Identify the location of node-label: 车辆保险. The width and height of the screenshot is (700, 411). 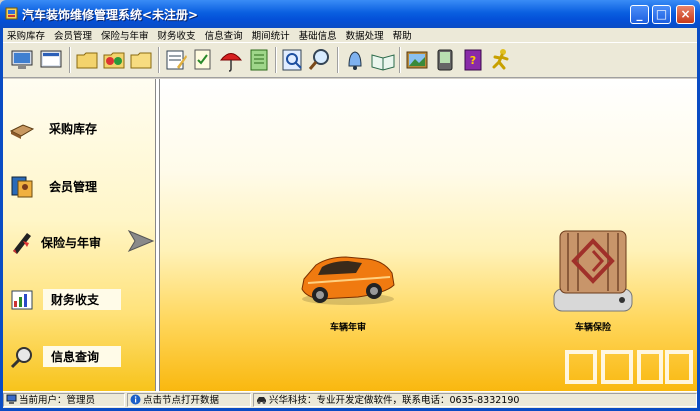
(592, 328).